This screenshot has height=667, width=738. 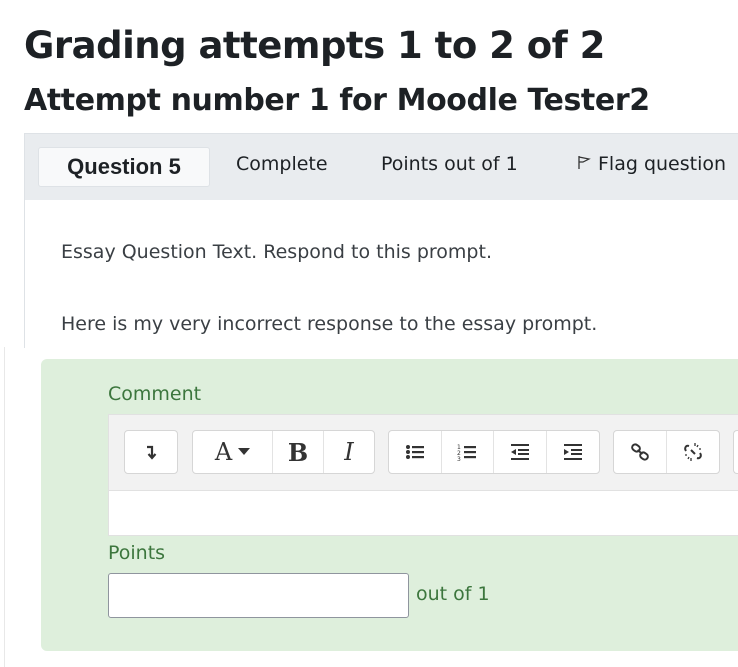 What do you see at coordinates (662, 164) in the screenshot?
I see `flag-question-label: Flag question` at bounding box center [662, 164].